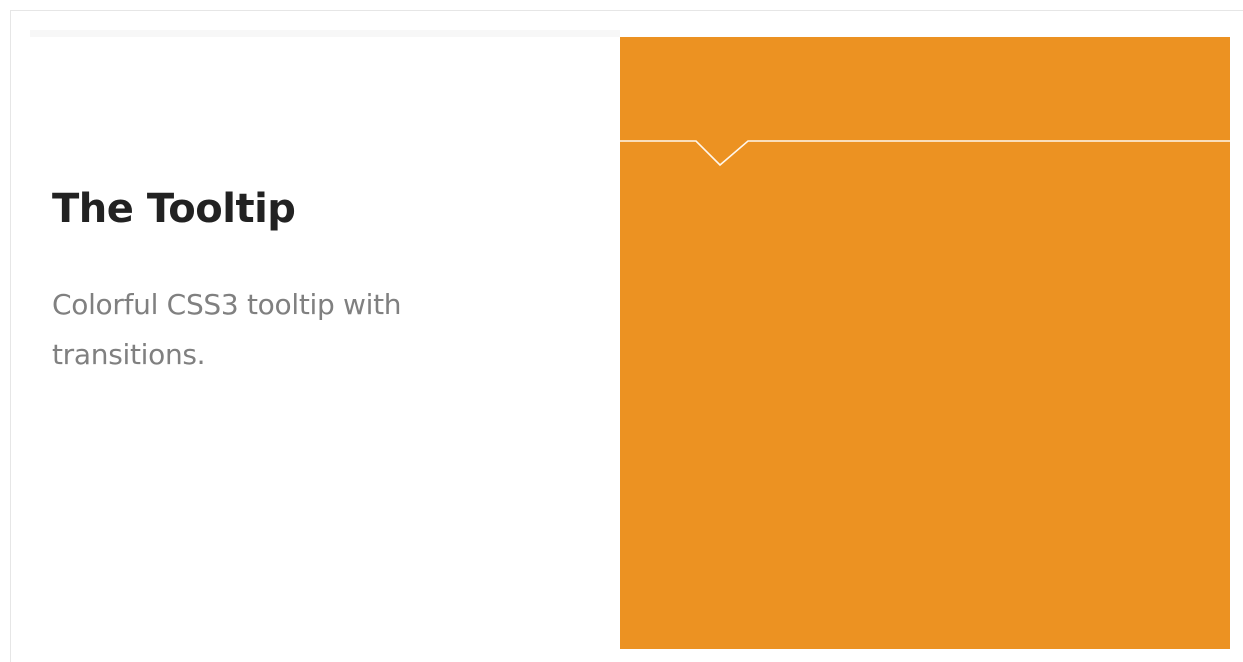 Image resolution: width=1243 pixels, height=662 pixels. What do you see at coordinates (227, 329) in the screenshot?
I see `card-description: Colorful CSS3 tooltip with transitions.` at bounding box center [227, 329].